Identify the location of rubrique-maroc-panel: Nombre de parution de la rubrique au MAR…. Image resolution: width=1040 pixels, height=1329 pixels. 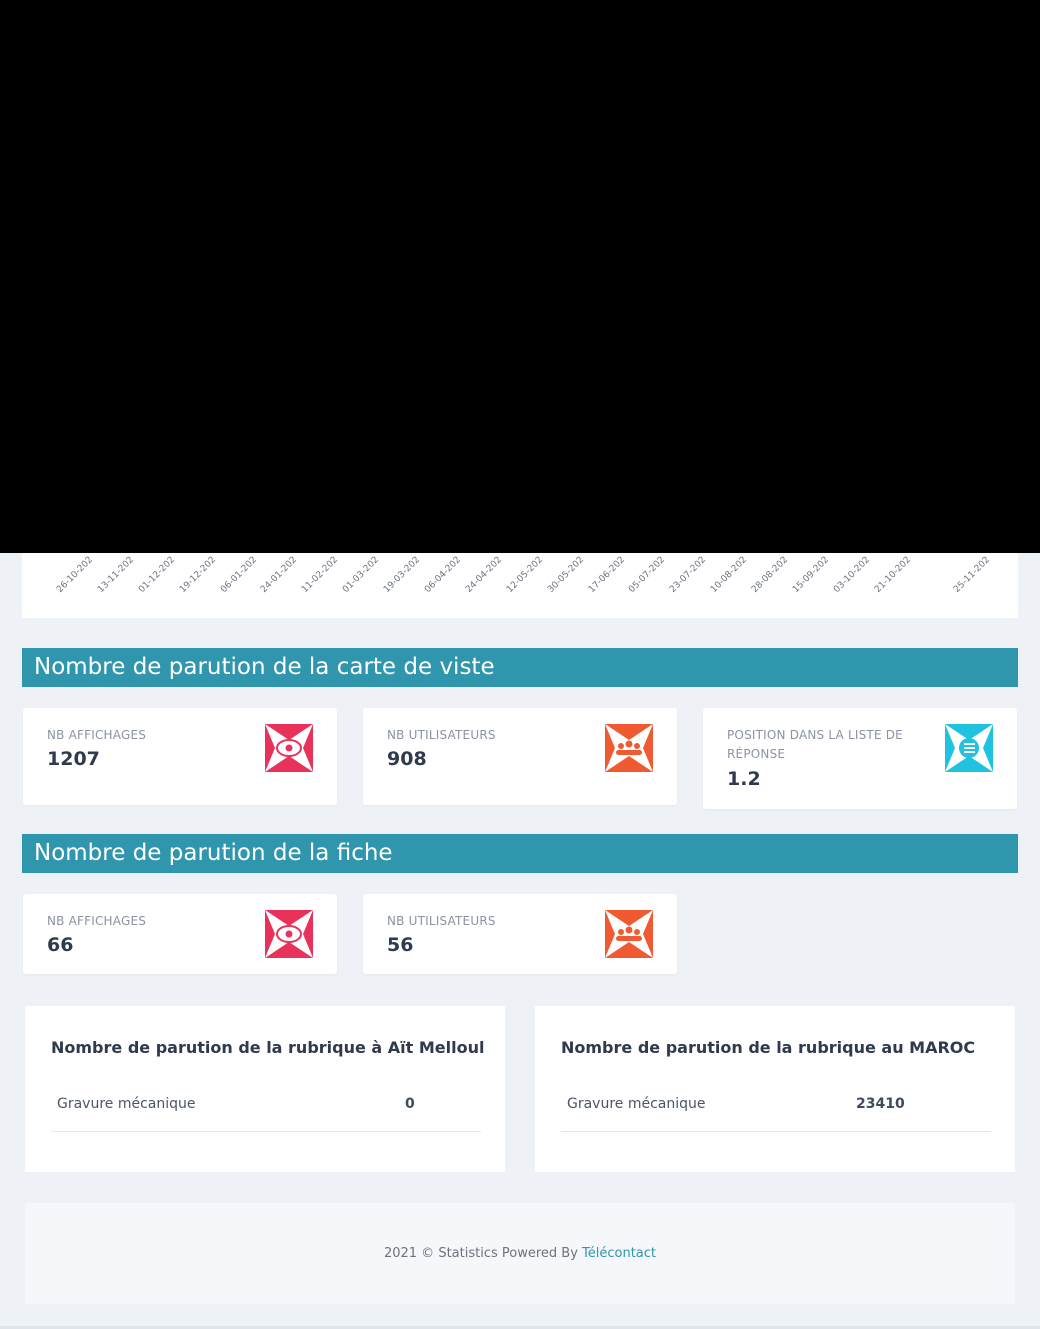
(775, 1089).